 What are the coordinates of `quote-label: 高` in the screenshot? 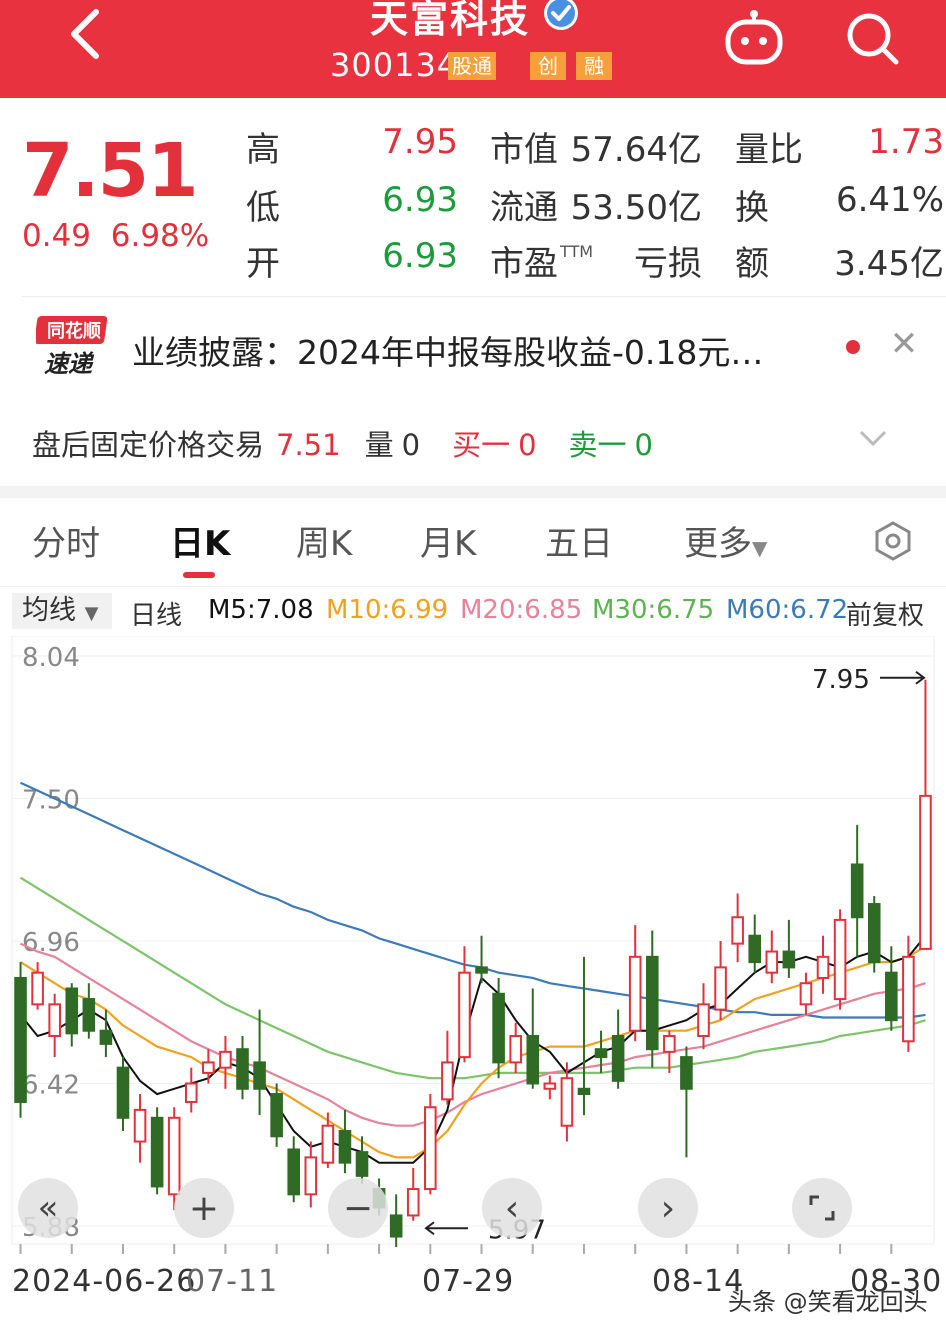 It's located at (263, 150).